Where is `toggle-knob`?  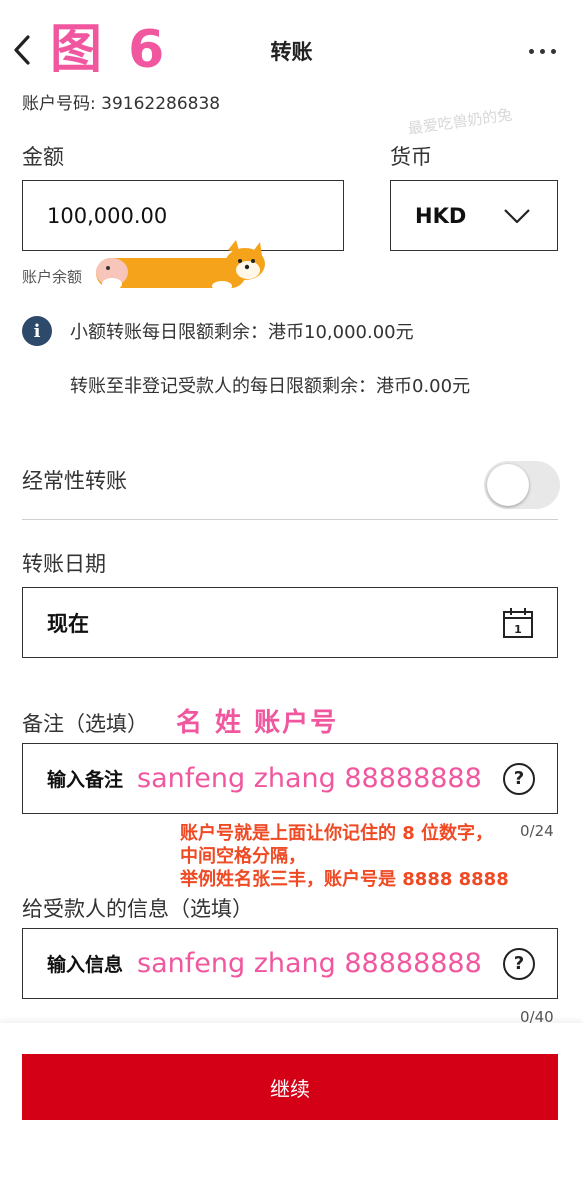
toggle-knob is located at coordinates (508, 485).